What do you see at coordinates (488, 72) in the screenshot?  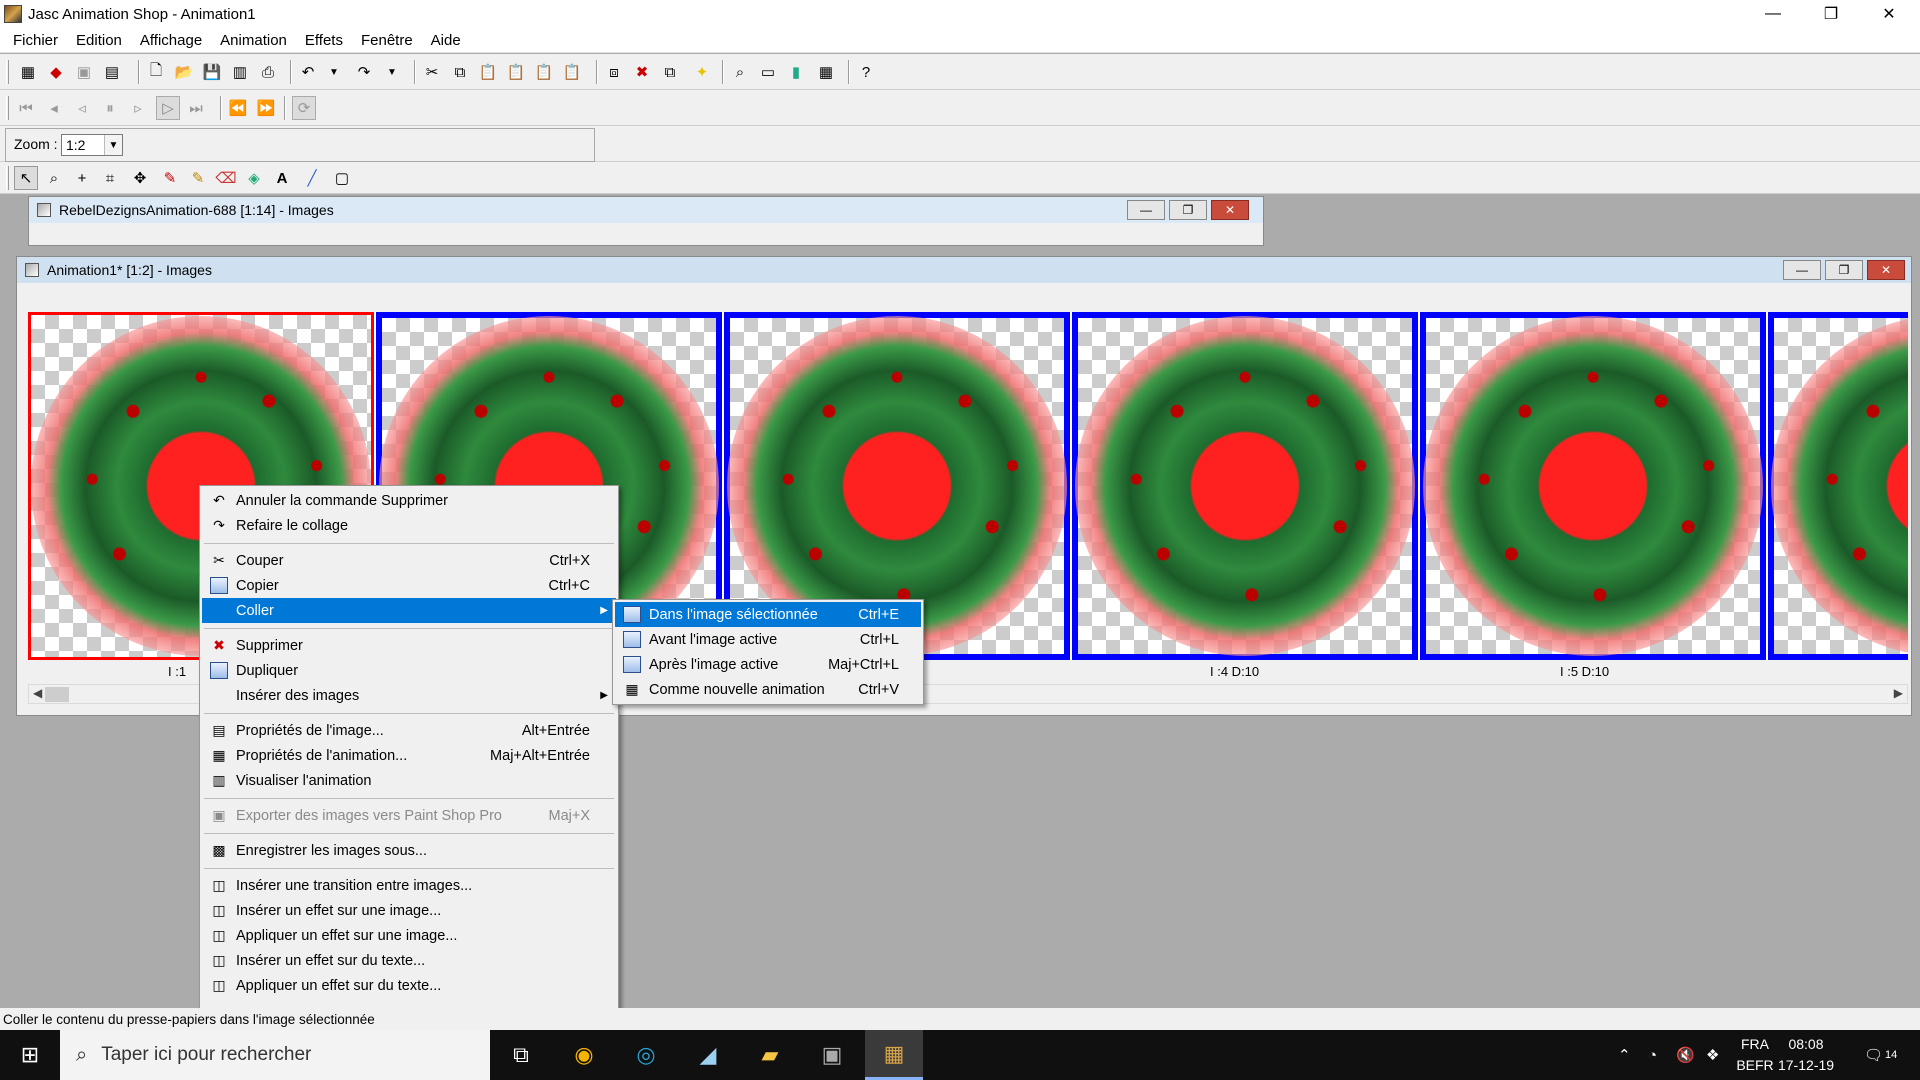 I see `paste-icon: 📋` at bounding box center [488, 72].